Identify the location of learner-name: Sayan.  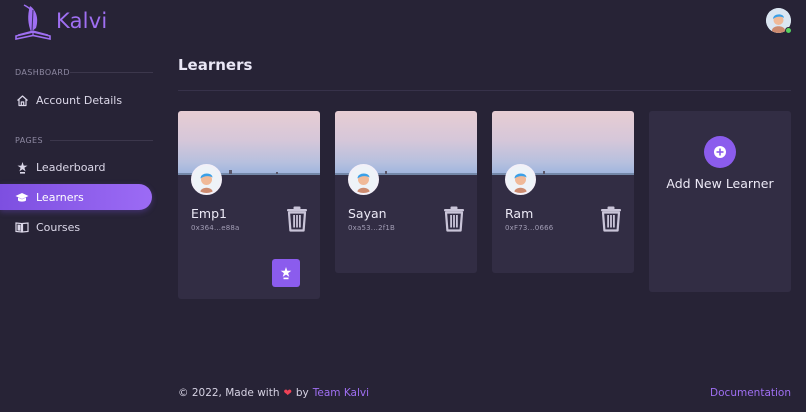
(367, 213).